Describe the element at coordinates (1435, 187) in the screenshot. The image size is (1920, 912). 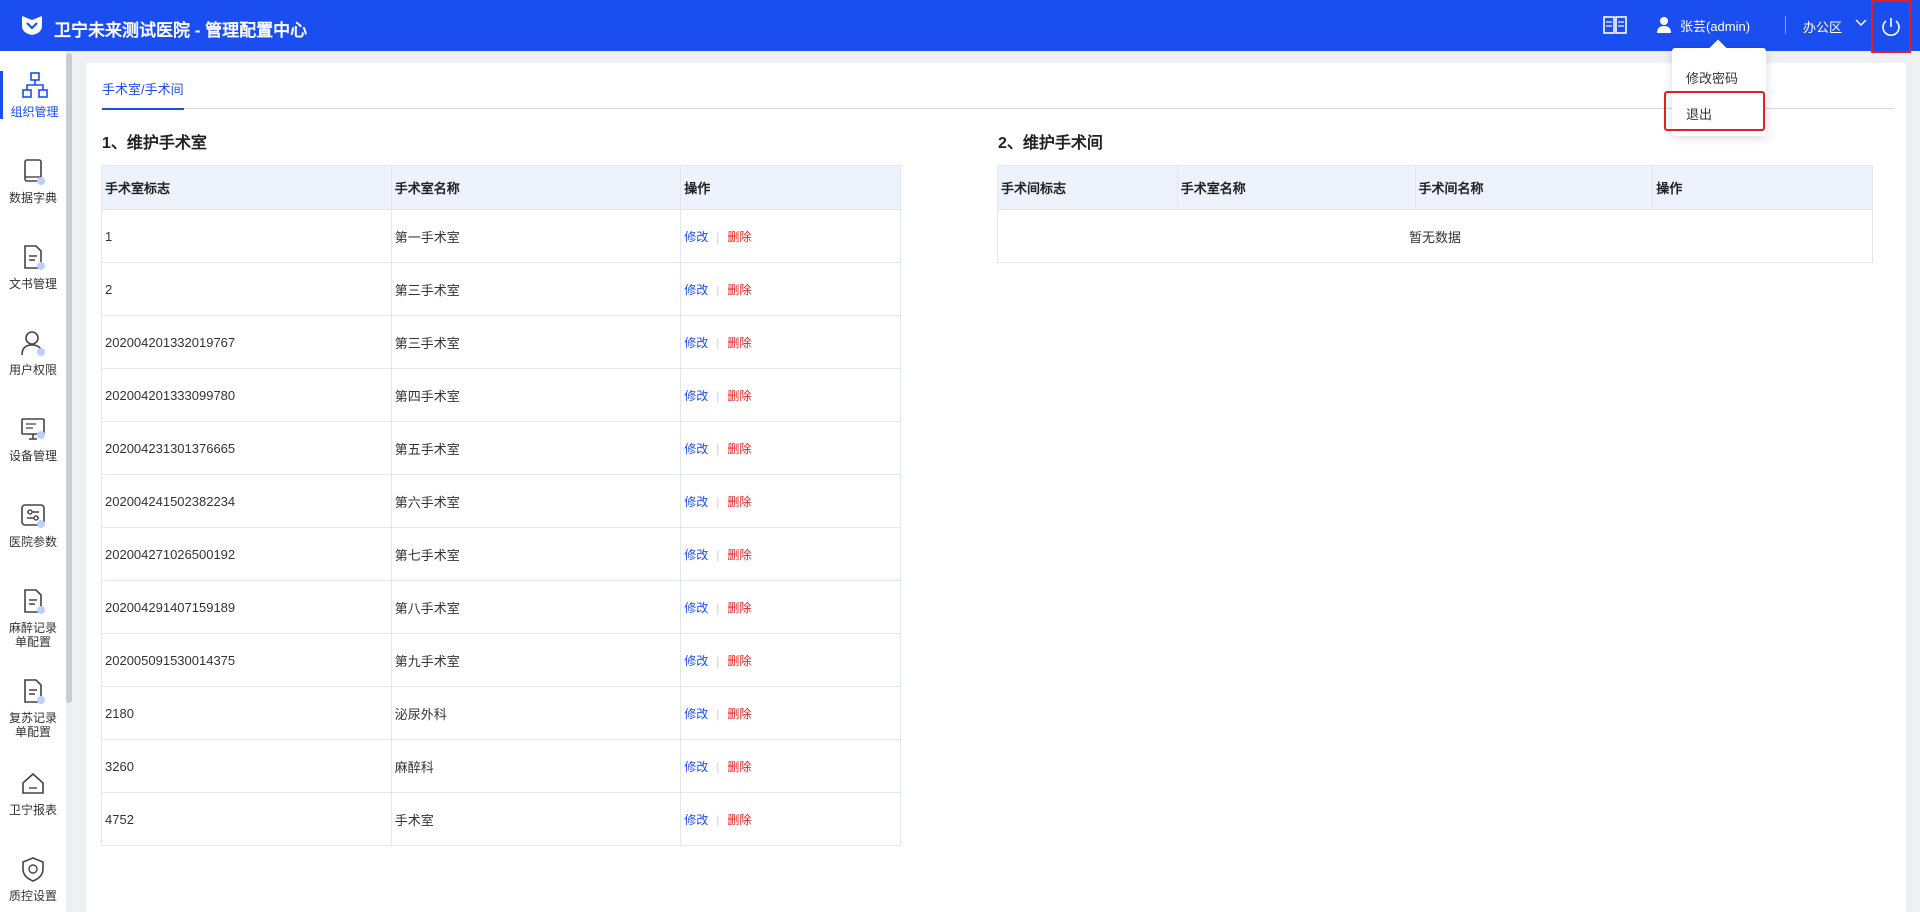
I see `table-header-row: 手术间标志 手术室名称 手术间名称 操作` at that location.